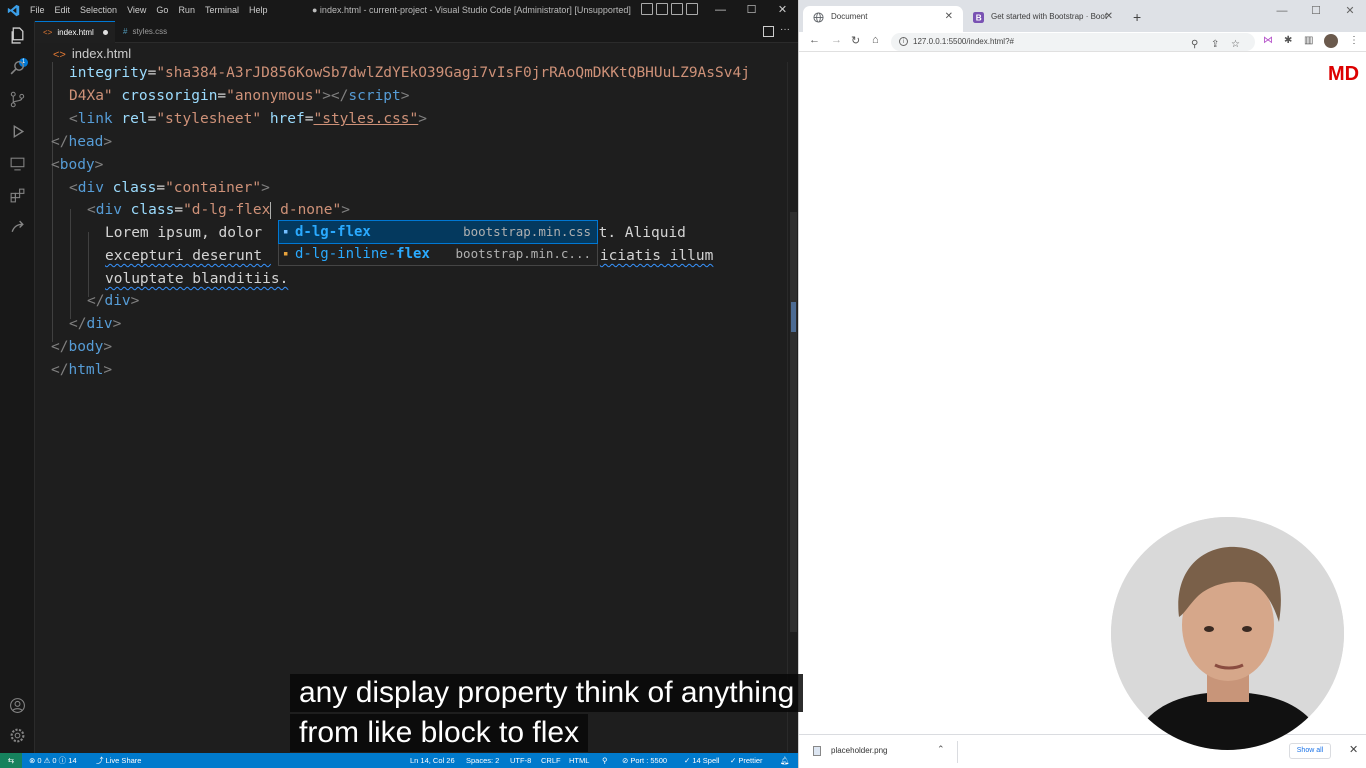  I want to click on problems-indicator: ⊗ 0 ⚠ 0 ⓘ 14, so click(53, 760).